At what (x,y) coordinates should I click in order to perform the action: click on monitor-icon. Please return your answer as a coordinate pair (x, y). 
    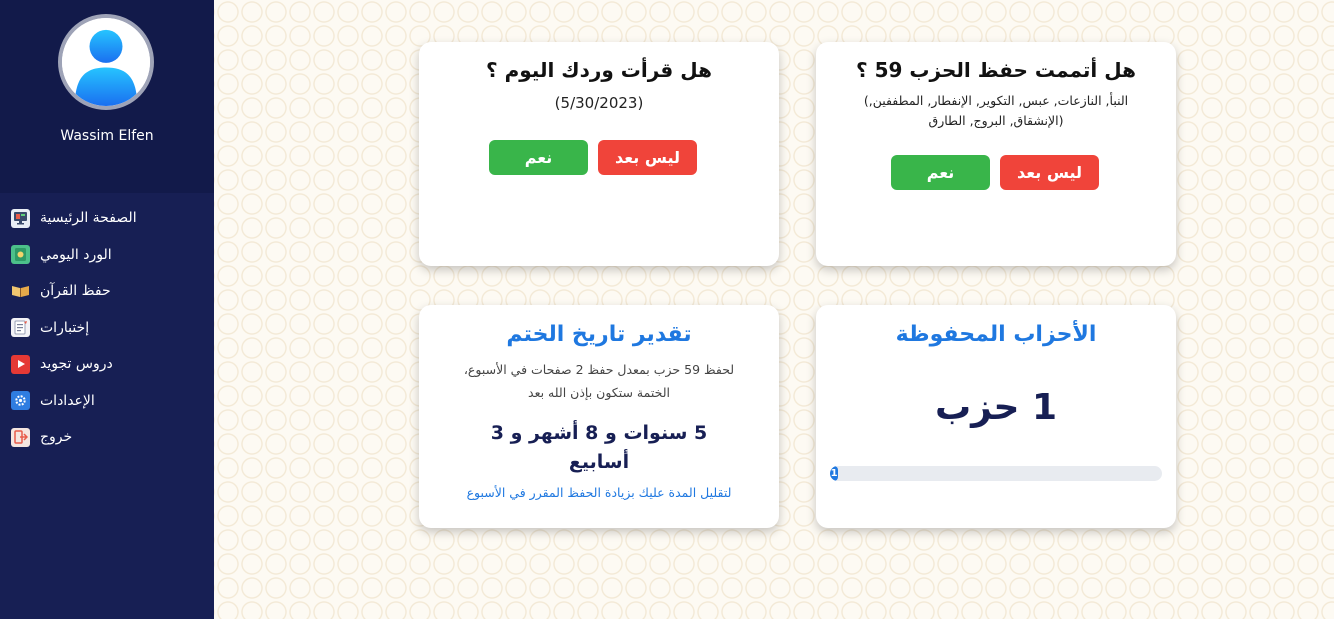
    Looking at the image, I should click on (20, 218).